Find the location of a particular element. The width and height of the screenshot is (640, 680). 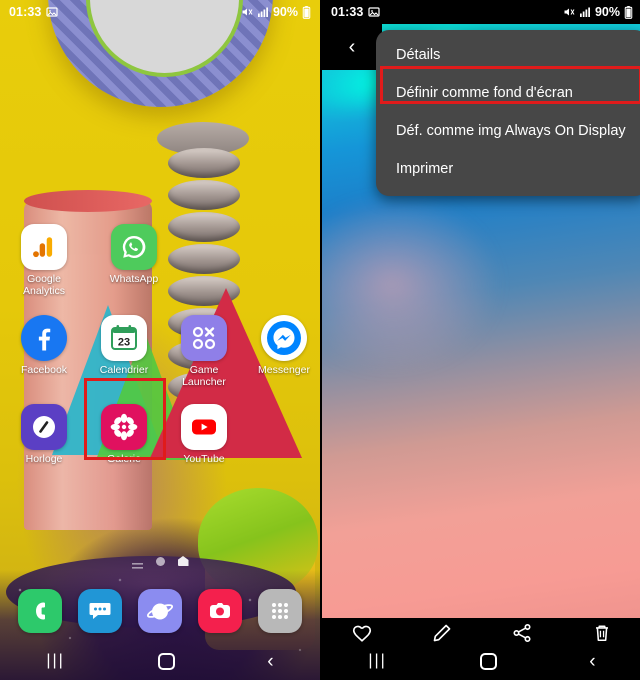

app-youtube: YouTube is located at coordinates (204, 432).